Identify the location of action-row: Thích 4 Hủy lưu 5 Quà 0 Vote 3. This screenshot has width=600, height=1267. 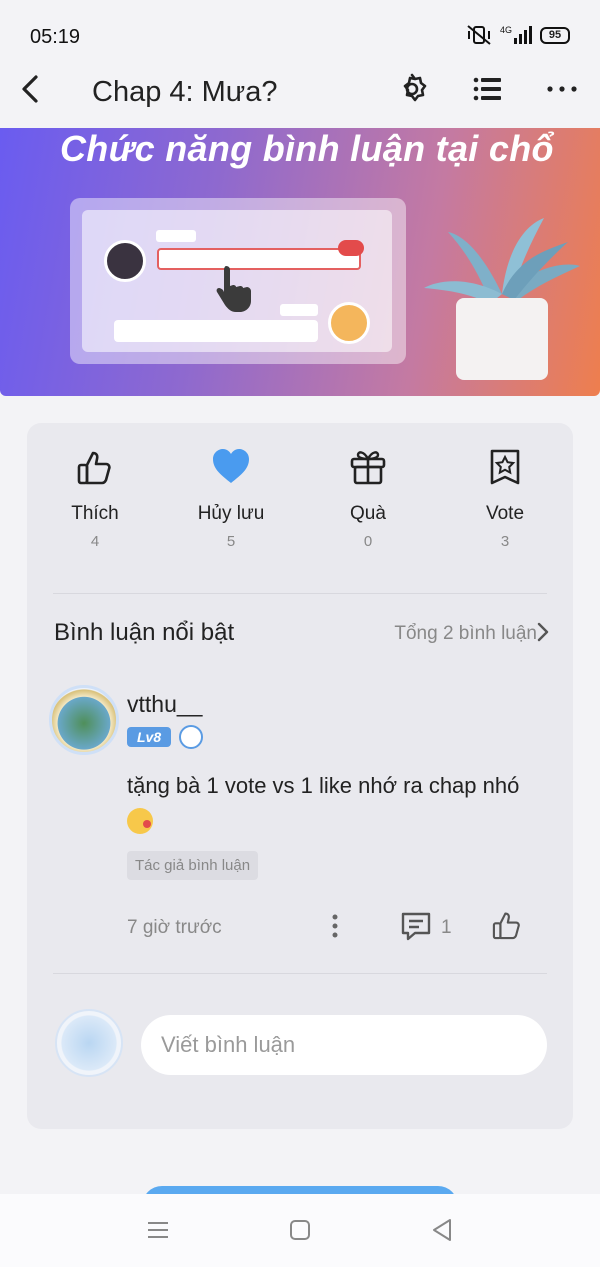
(300, 515).